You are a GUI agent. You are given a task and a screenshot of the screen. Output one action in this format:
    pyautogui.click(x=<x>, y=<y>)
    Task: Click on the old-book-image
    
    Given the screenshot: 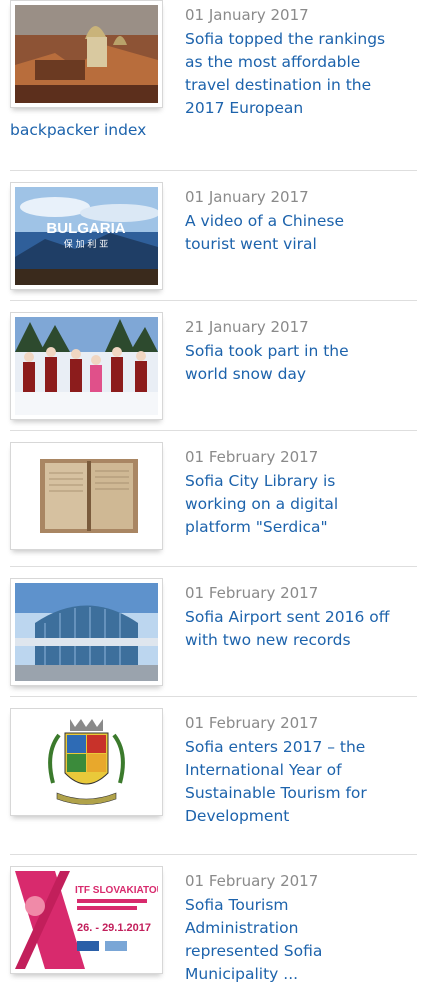 What is the action you would take?
    pyautogui.click(x=86, y=496)
    